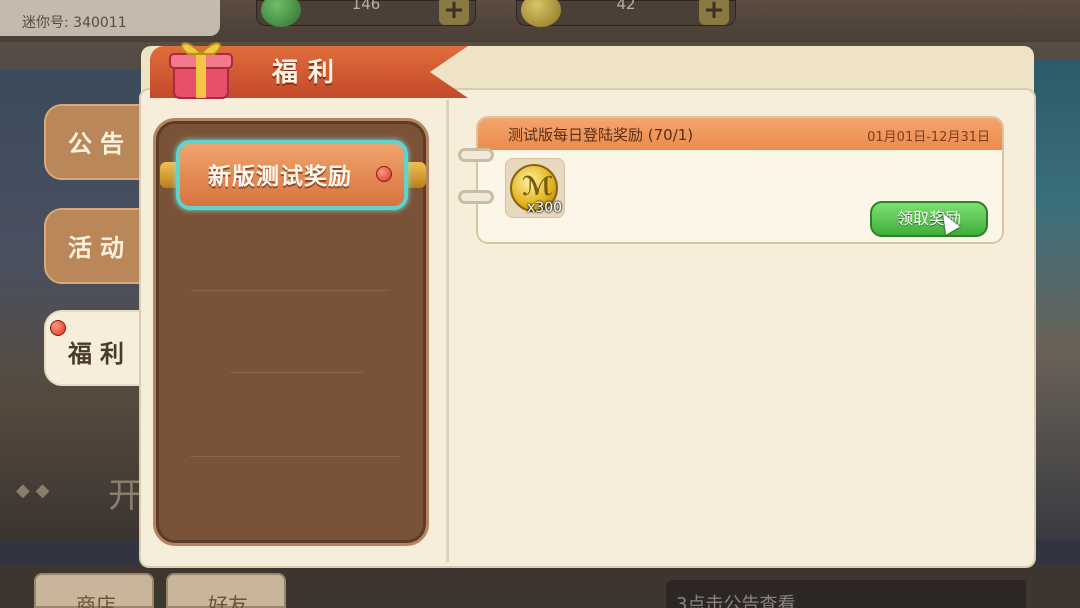 The width and height of the screenshot is (1080, 608). I want to click on pane-divider, so click(447, 331).